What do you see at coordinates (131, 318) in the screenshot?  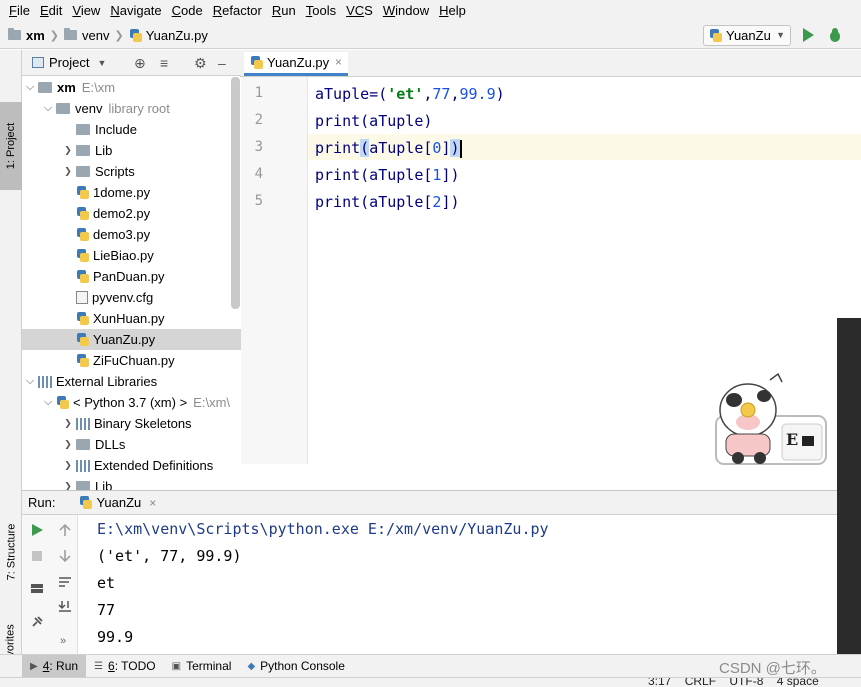 I see `tree-item: XunHuan.py` at bounding box center [131, 318].